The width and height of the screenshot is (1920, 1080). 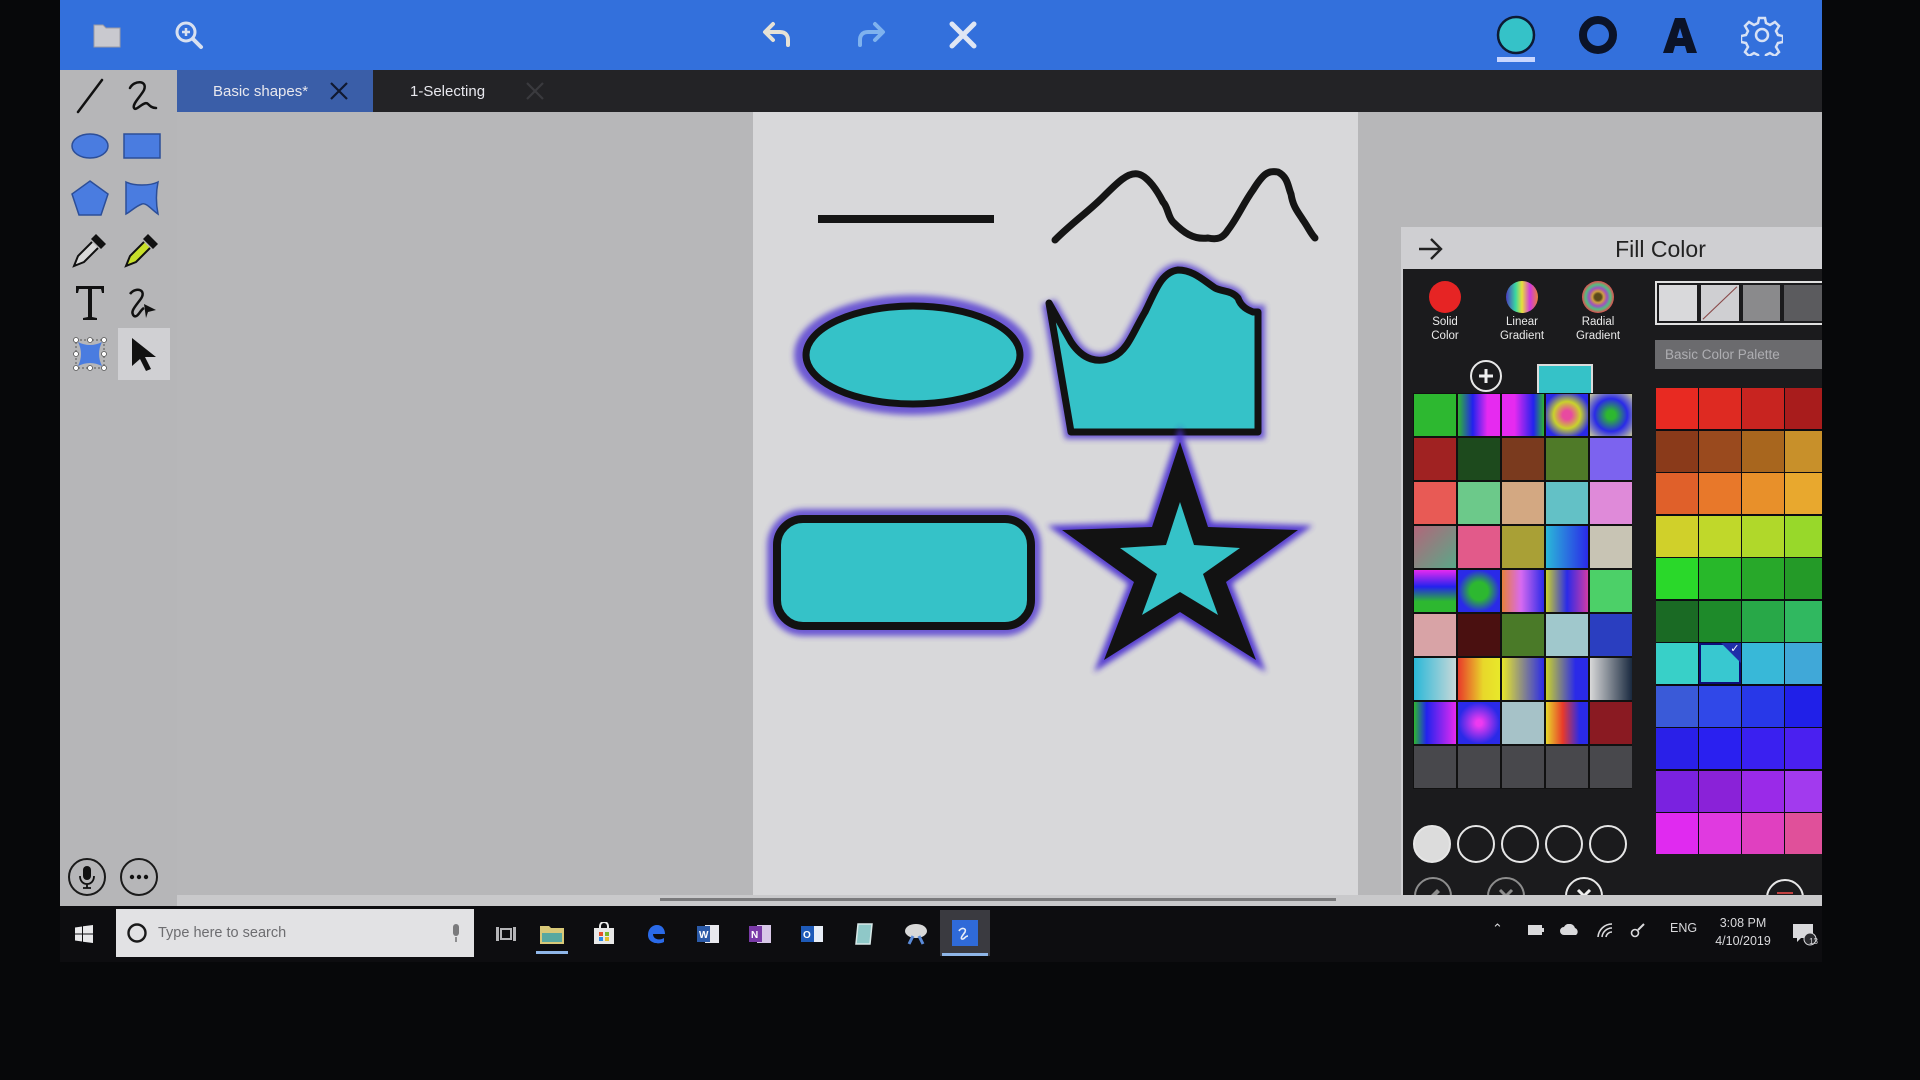 I want to click on horizontal-scrollbar, so click(x=999, y=900).